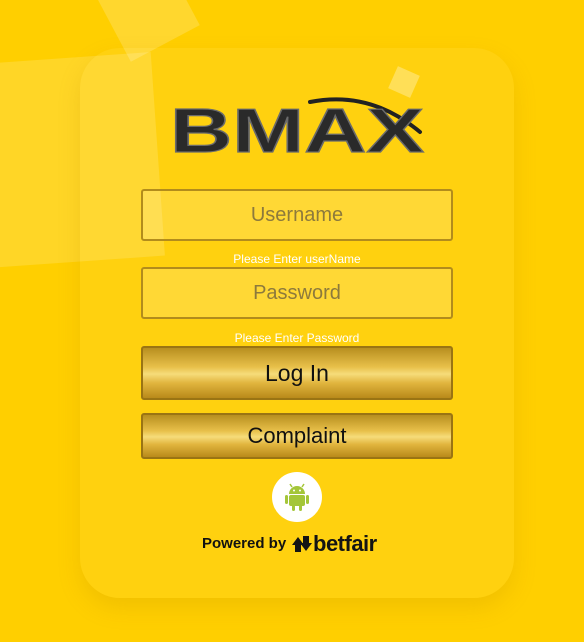  I want to click on betfair-logo-text: betfair, so click(345, 543).